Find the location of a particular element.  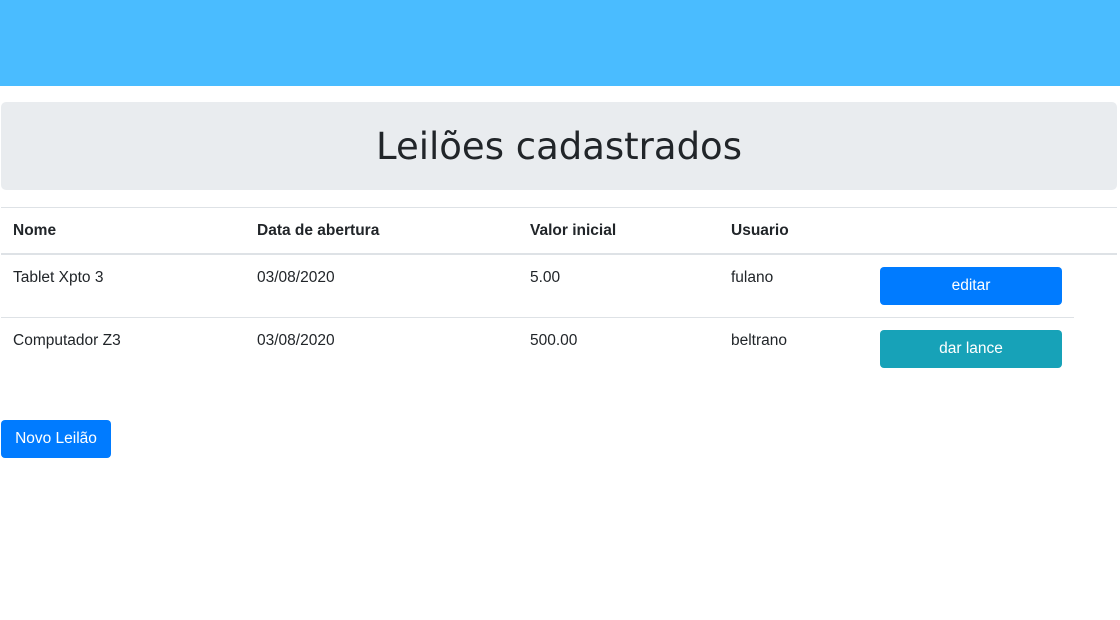

cell-usuario: fulano is located at coordinates (752, 277).